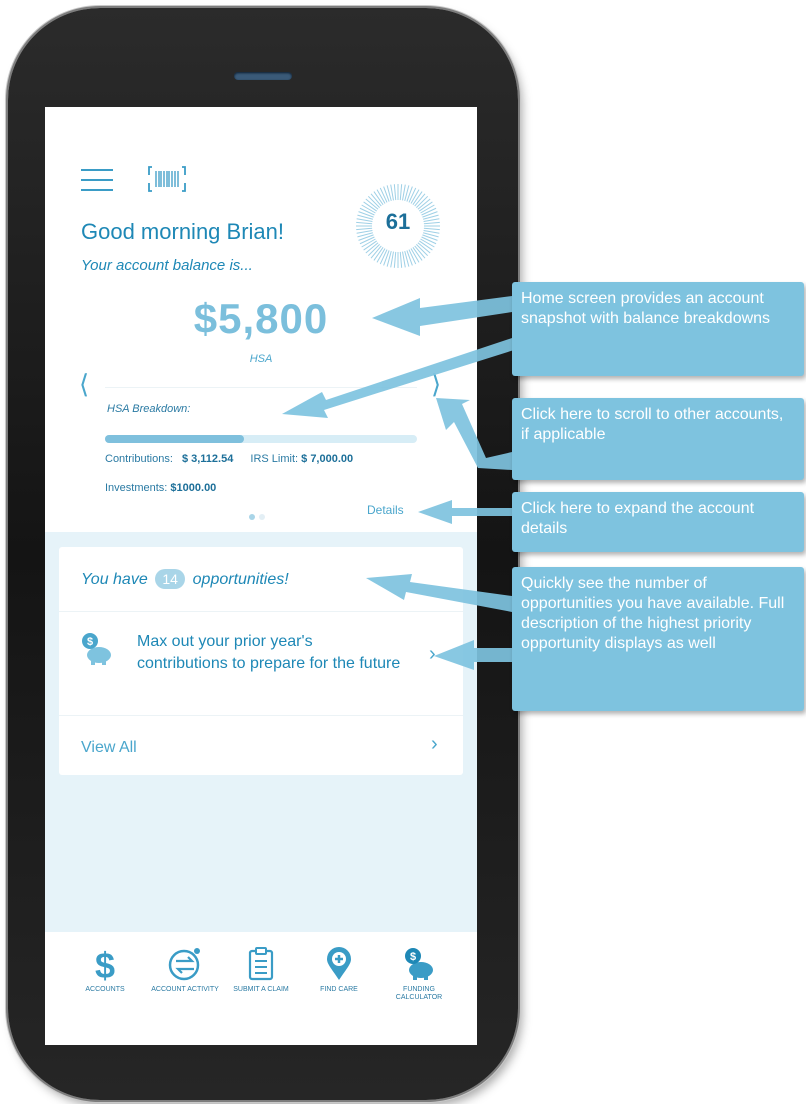 The height and width of the screenshot is (1104, 806). What do you see at coordinates (174, 439) in the screenshot?
I see `contribution-progress-fill` at bounding box center [174, 439].